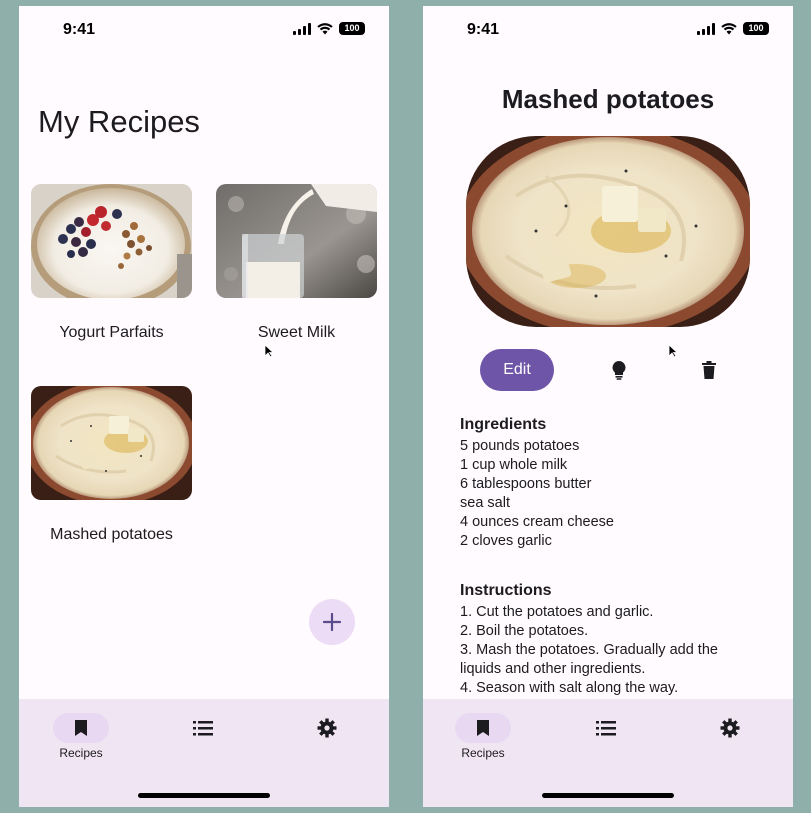 The image size is (811, 813). Describe the element at coordinates (517, 370) in the screenshot. I see `edit-button: Edit` at that location.